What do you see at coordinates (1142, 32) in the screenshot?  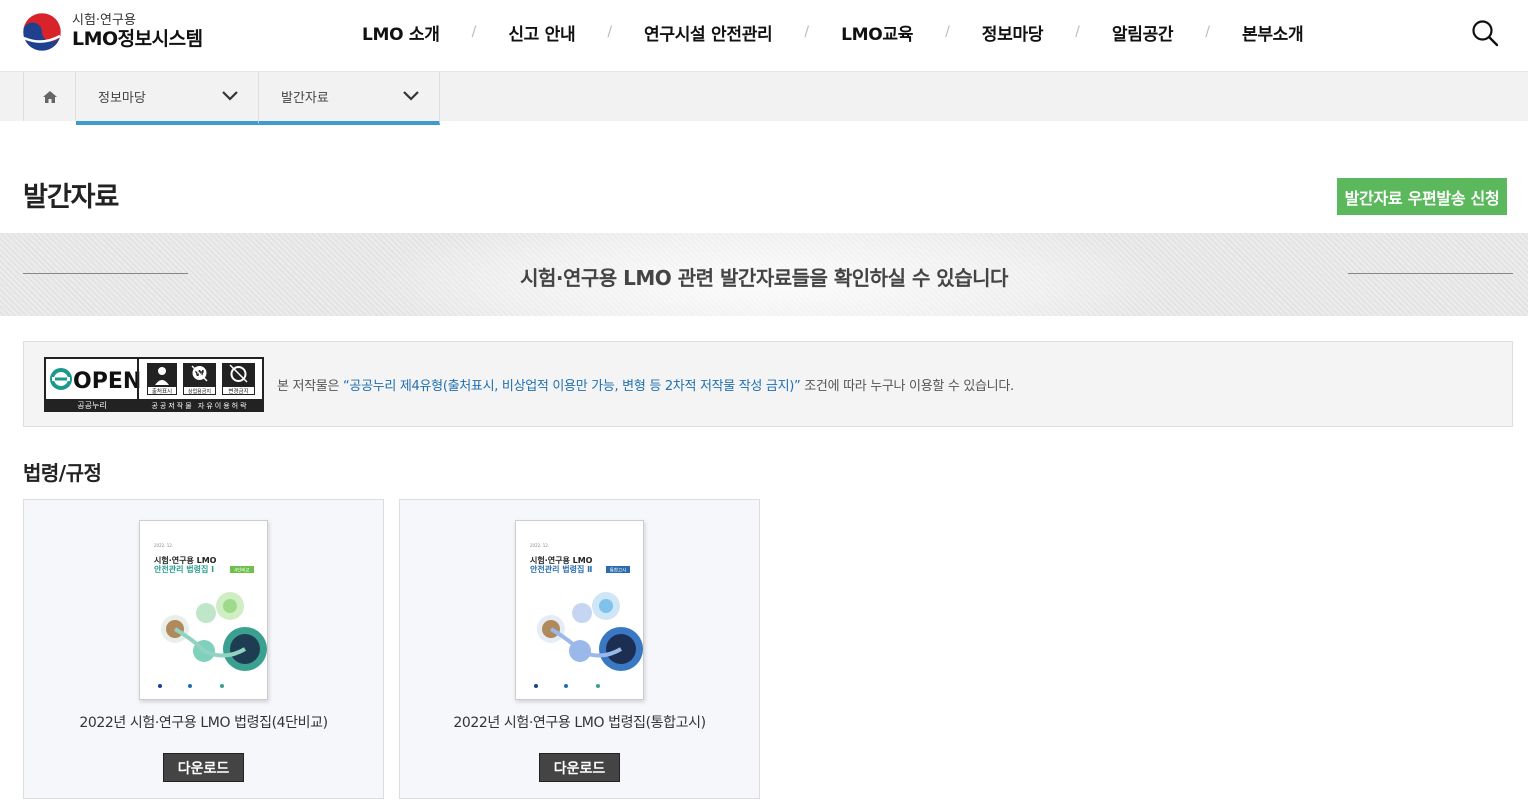 I see `nav-item-notice: 알림공간` at bounding box center [1142, 32].